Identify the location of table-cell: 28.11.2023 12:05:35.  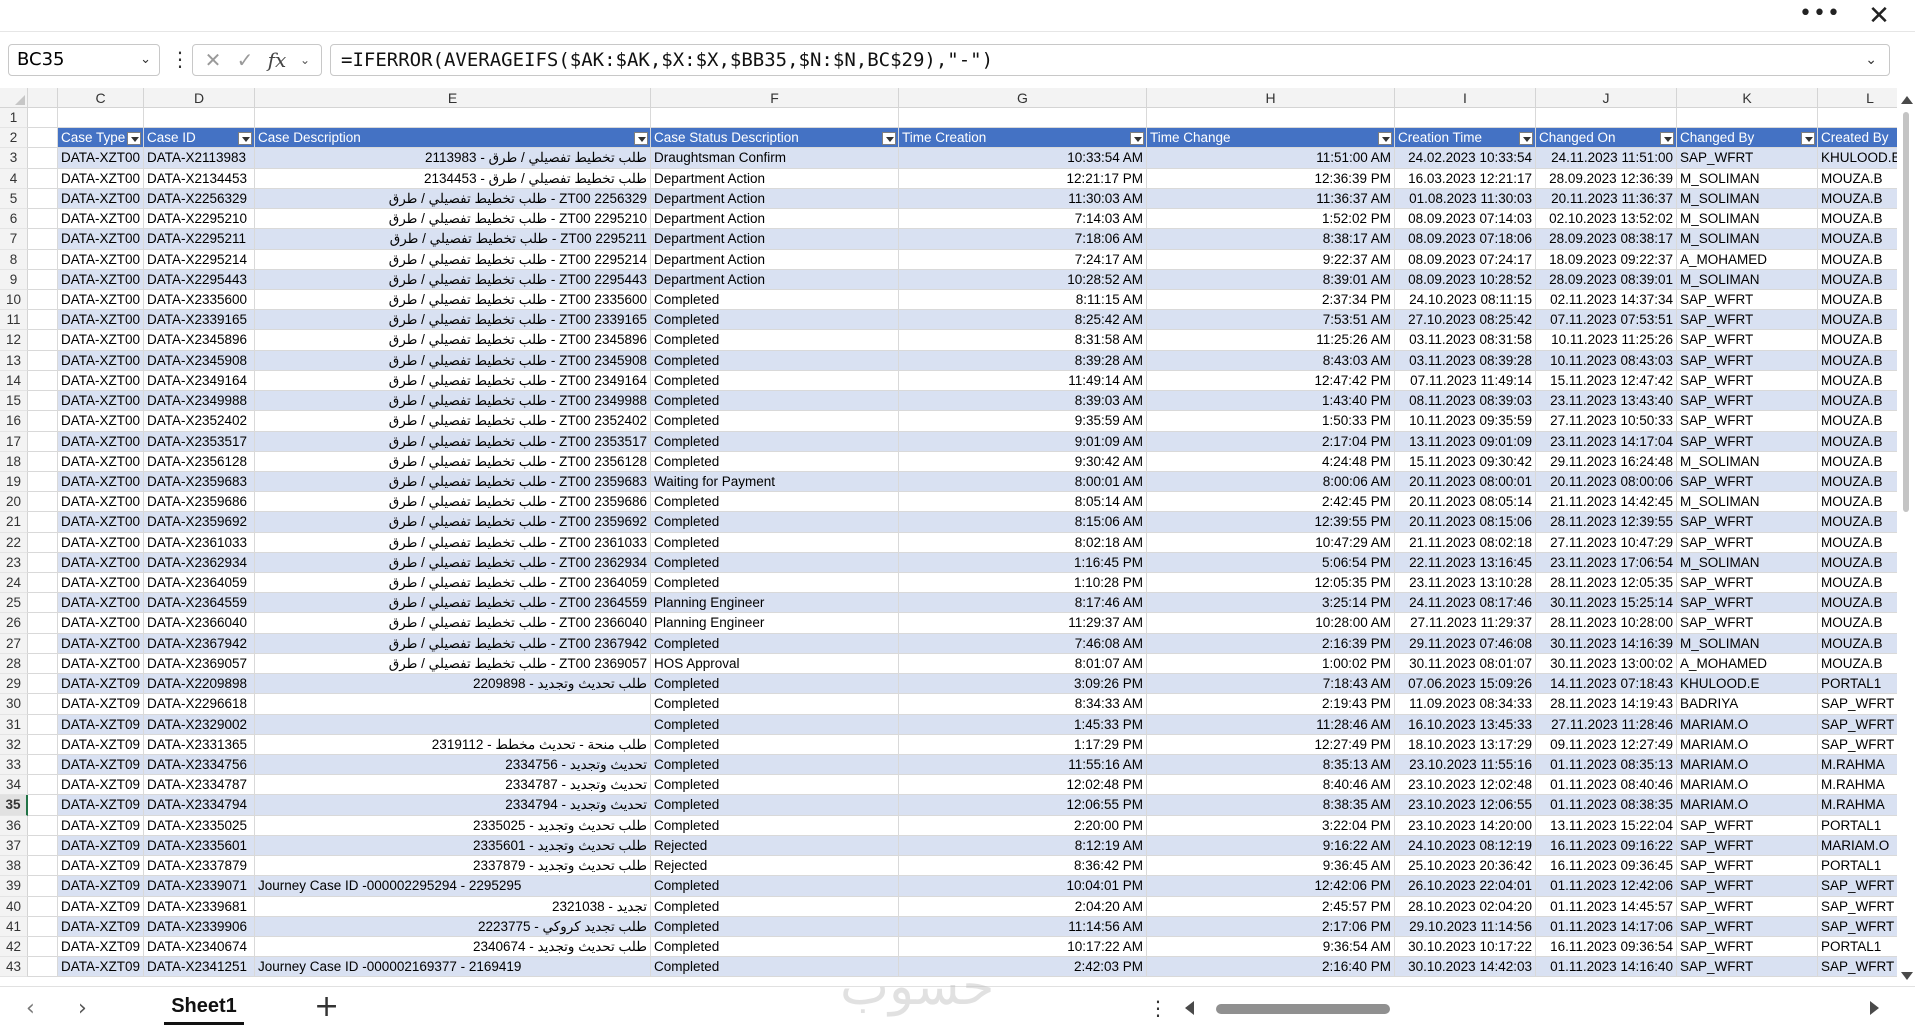
(1606, 583).